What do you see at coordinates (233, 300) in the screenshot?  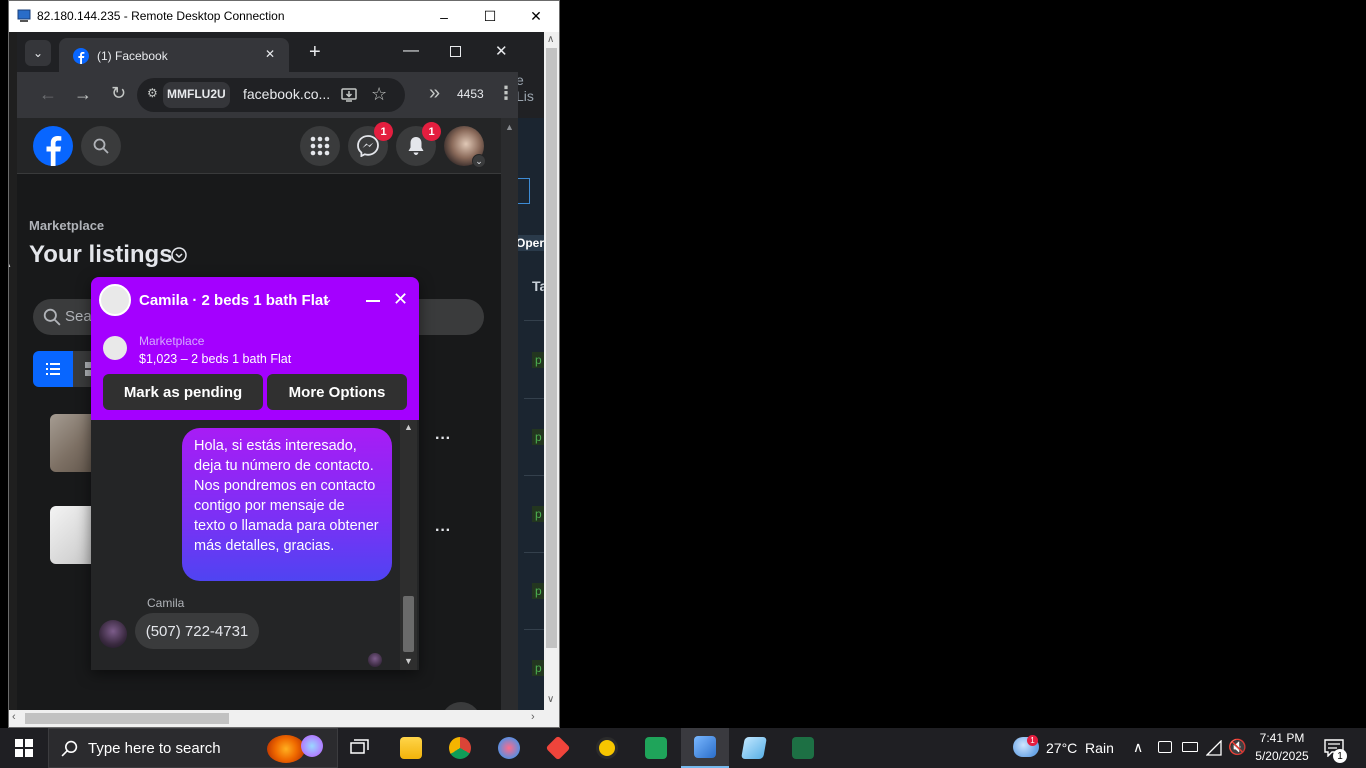 I see `chat-title: Camila · 2 beds 1 bath Flat` at bounding box center [233, 300].